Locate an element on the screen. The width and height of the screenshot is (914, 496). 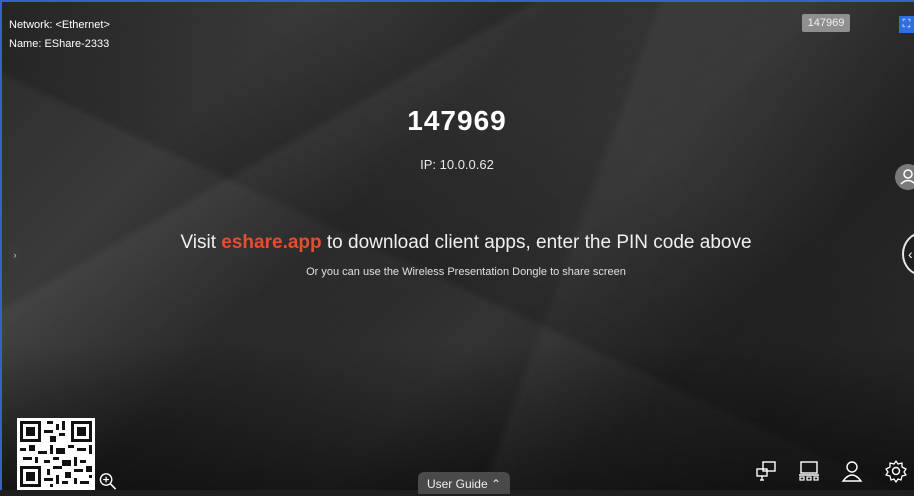
user-guide-button: User Guide ⌃ is located at coordinates (464, 483).